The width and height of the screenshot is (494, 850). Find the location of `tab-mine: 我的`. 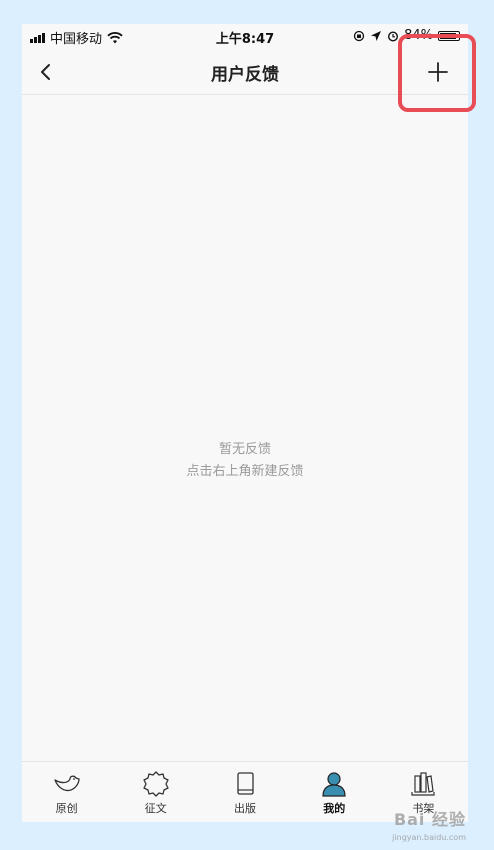

tab-mine: 我的 is located at coordinates (334, 792).